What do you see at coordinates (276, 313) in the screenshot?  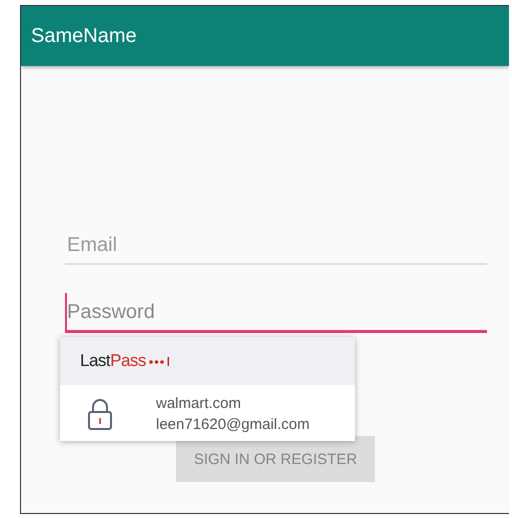 I see `password-field: Password` at bounding box center [276, 313].